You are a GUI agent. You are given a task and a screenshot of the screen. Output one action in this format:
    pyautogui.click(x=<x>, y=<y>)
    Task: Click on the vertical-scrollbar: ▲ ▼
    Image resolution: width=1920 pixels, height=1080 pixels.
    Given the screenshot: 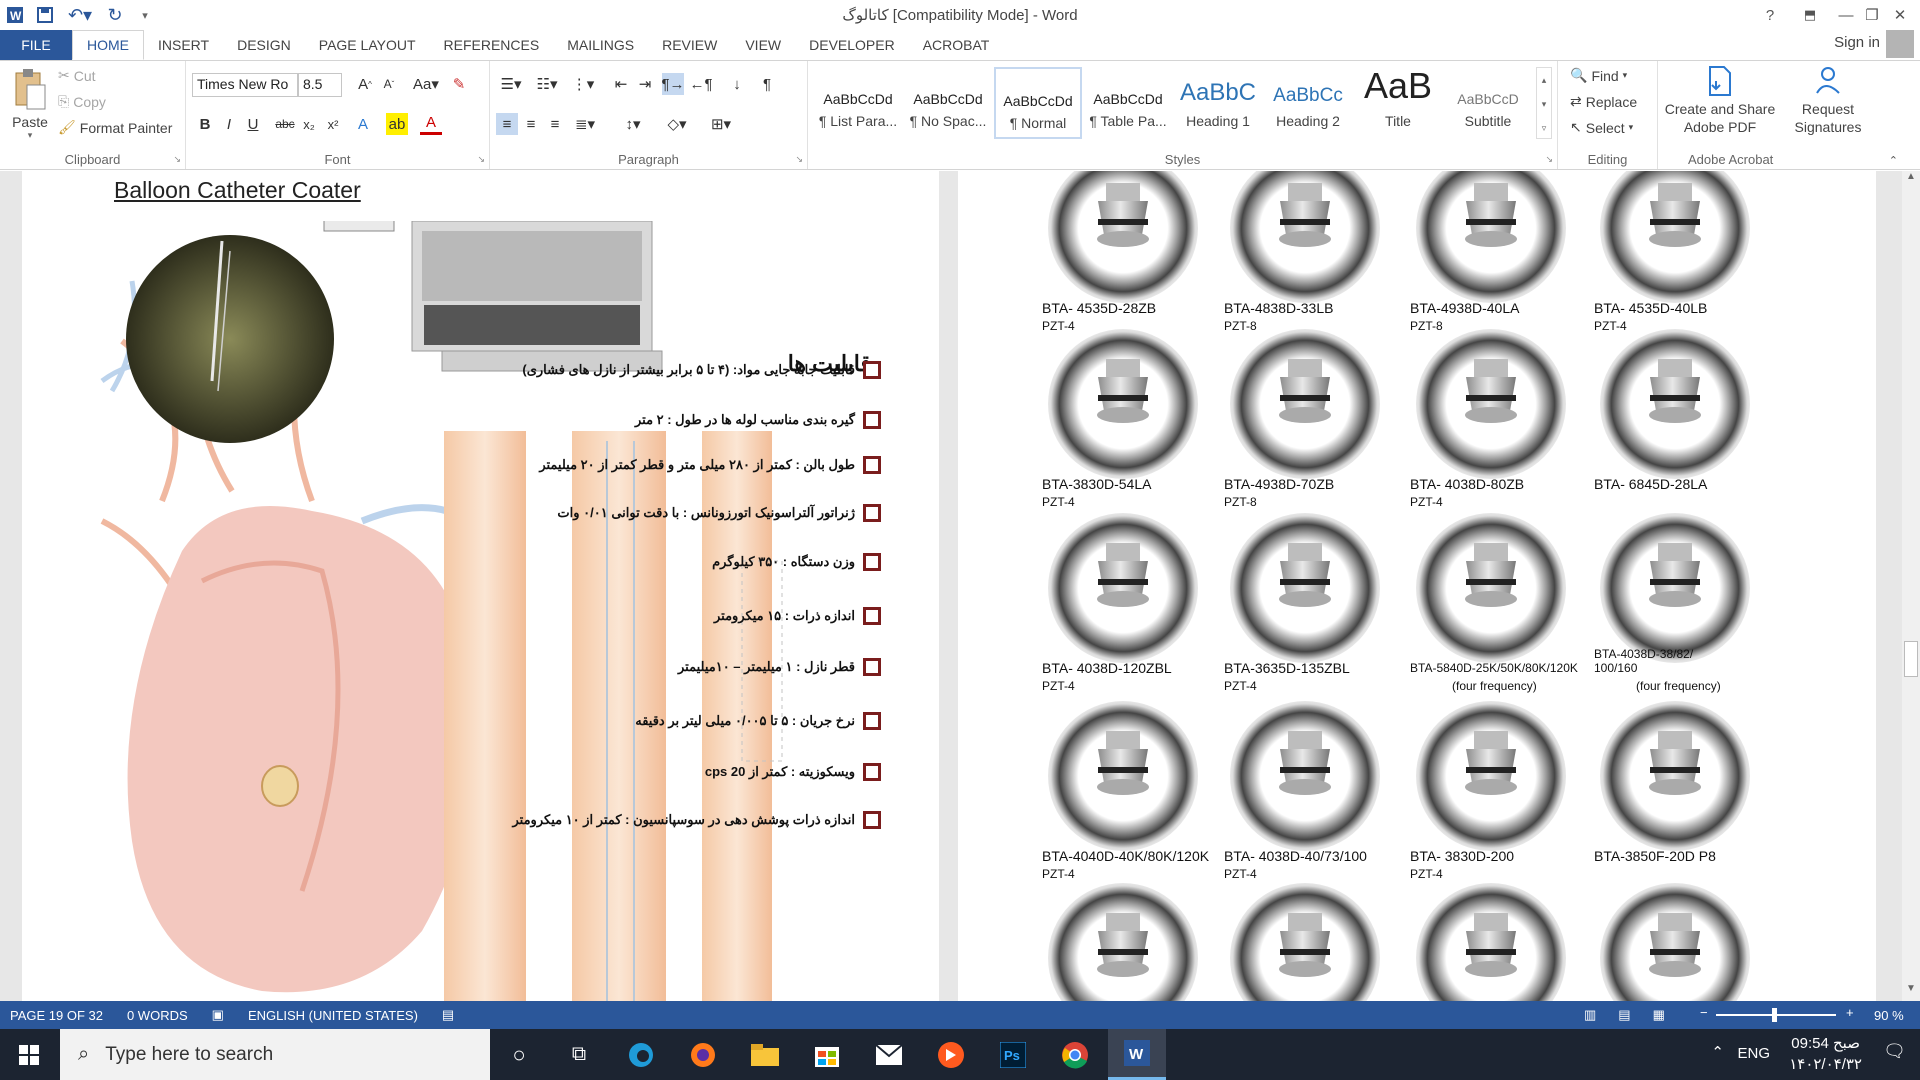 What is the action you would take?
    pyautogui.click(x=1911, y=586)
    